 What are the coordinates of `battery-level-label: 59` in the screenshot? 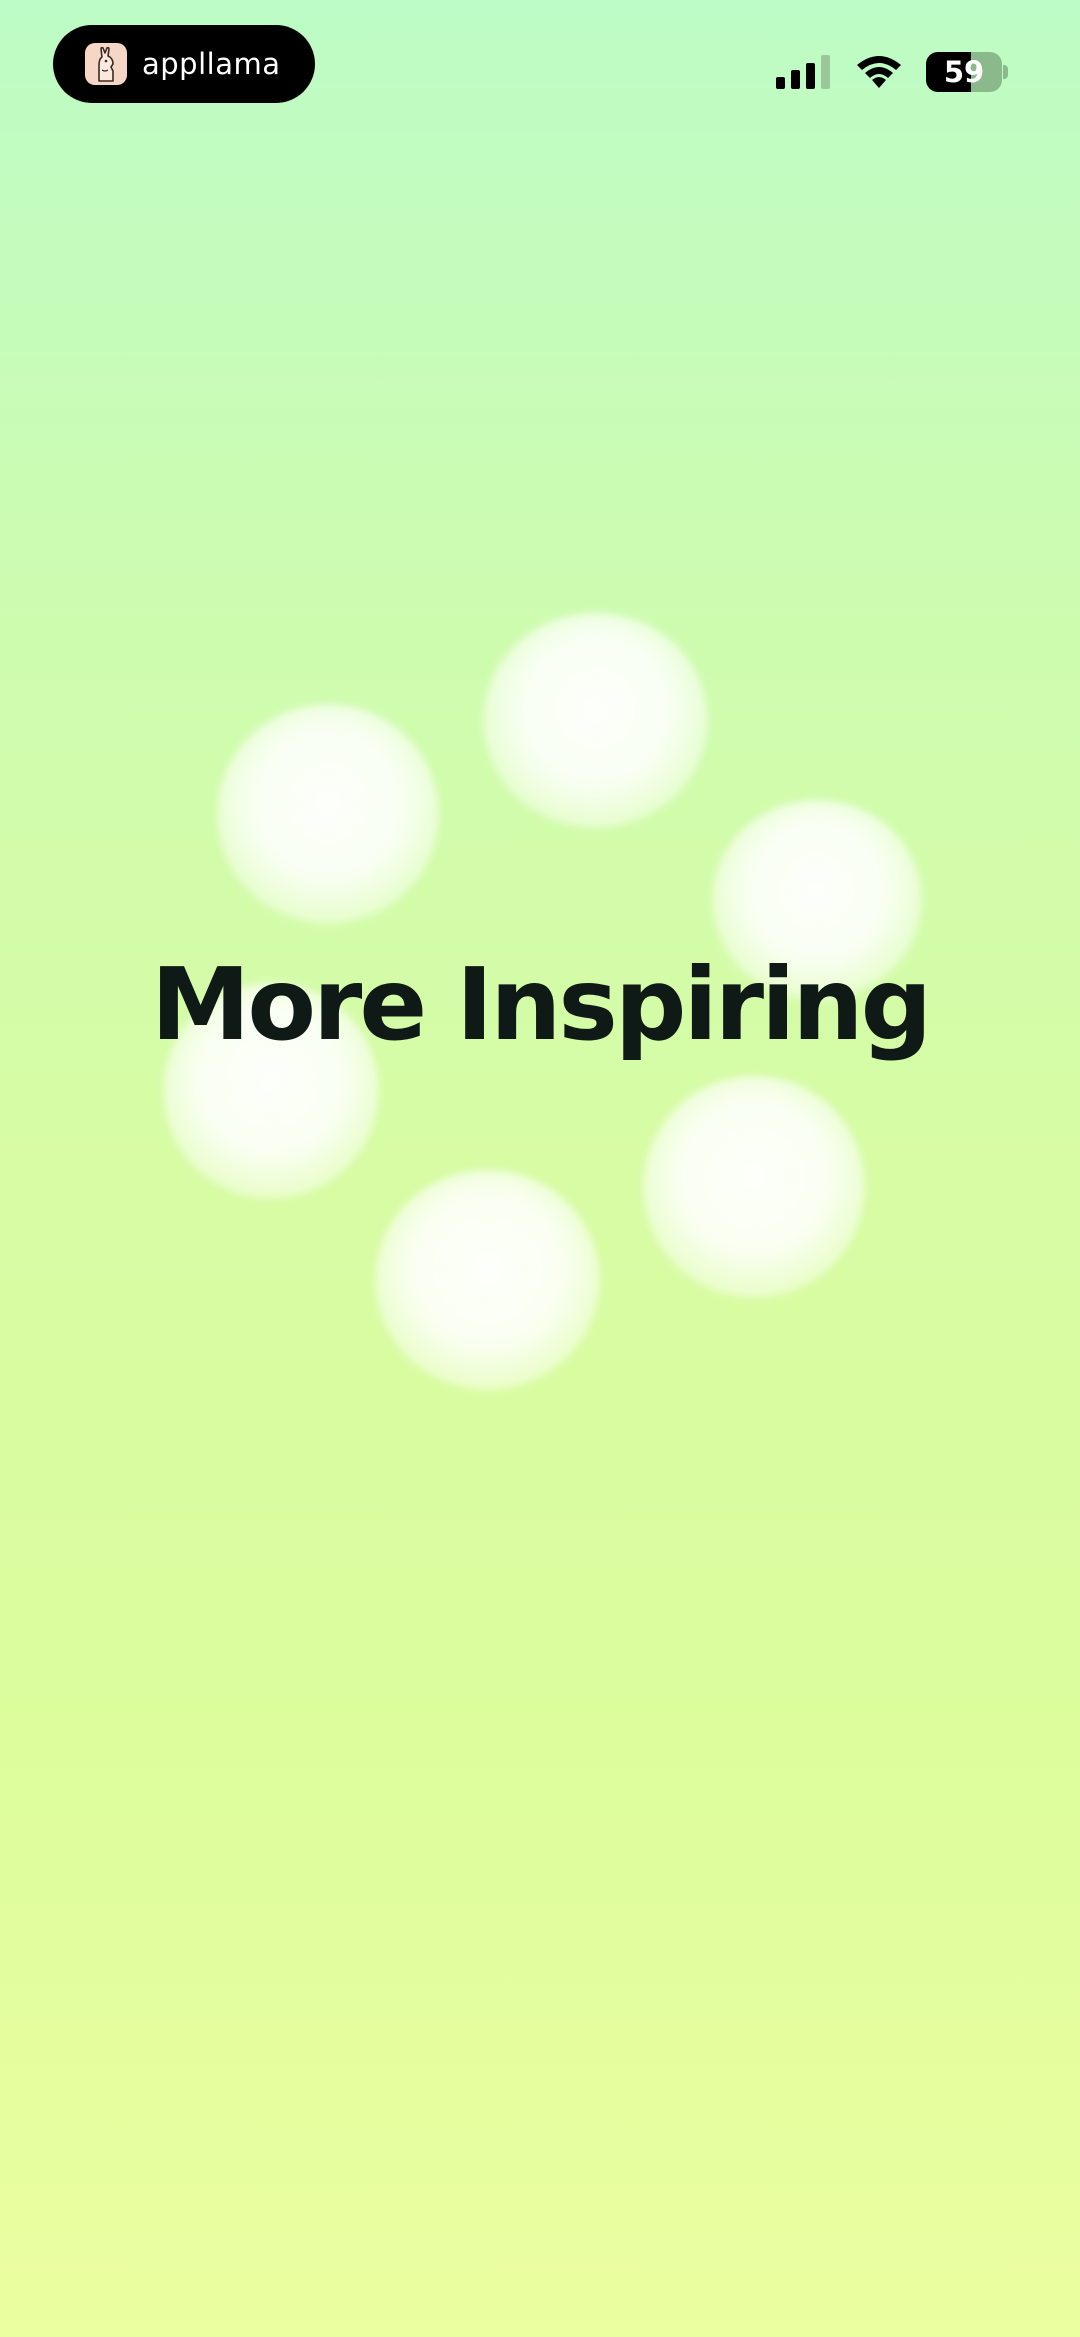 It's located at (964, 72).